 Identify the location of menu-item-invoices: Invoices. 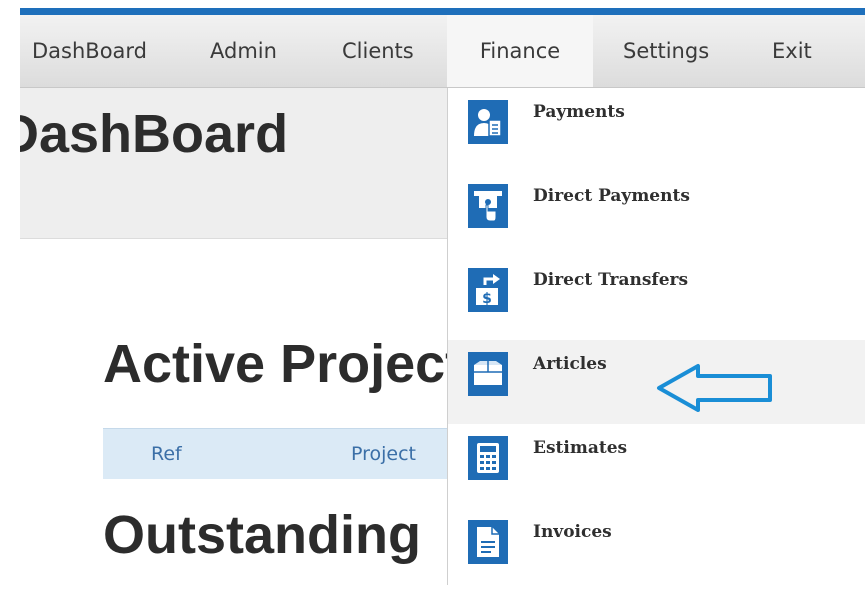
(656, 550).